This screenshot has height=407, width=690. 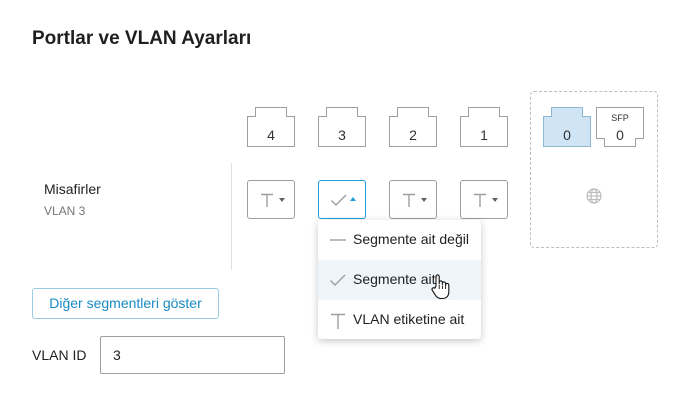 I want to click on port-4-icon: 4, so click(x=271, y=127).